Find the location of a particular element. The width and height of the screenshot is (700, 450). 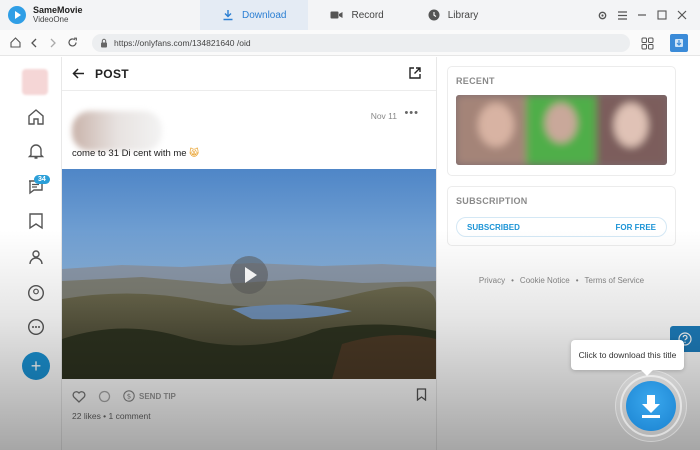

clock-icon is located at coordinates (434, 15).